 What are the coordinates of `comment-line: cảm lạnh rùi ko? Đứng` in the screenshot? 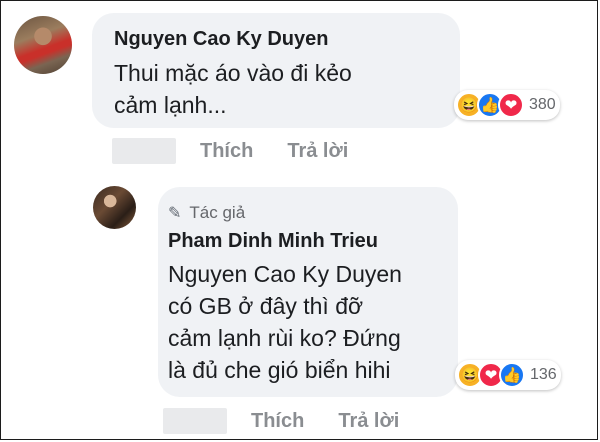 It's located at (284, 338).